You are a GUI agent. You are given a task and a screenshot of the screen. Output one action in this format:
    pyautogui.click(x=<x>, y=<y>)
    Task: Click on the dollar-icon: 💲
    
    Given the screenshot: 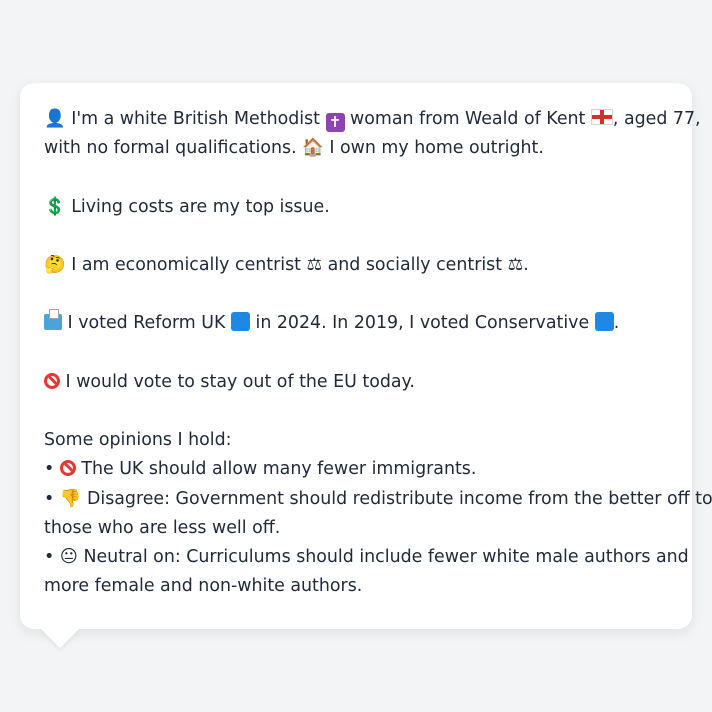 What is the action you would take?
    pyautogui.click(x=55, y=206)
    